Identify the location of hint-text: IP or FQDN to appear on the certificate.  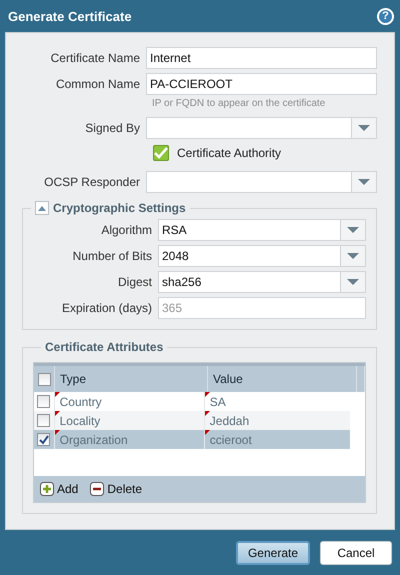
(239, 103).